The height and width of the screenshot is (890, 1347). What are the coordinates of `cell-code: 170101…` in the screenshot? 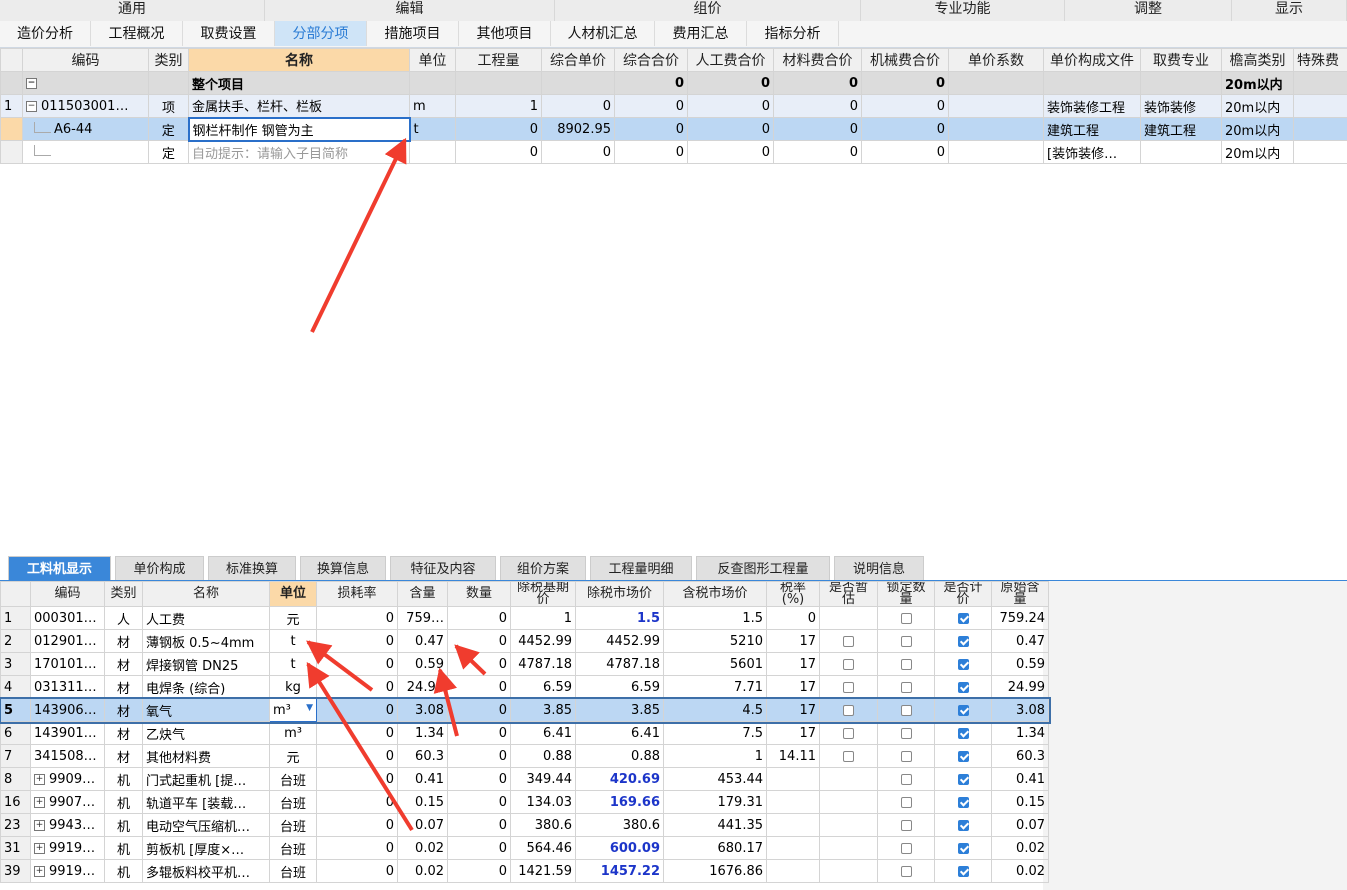 It's located at (67, 664).